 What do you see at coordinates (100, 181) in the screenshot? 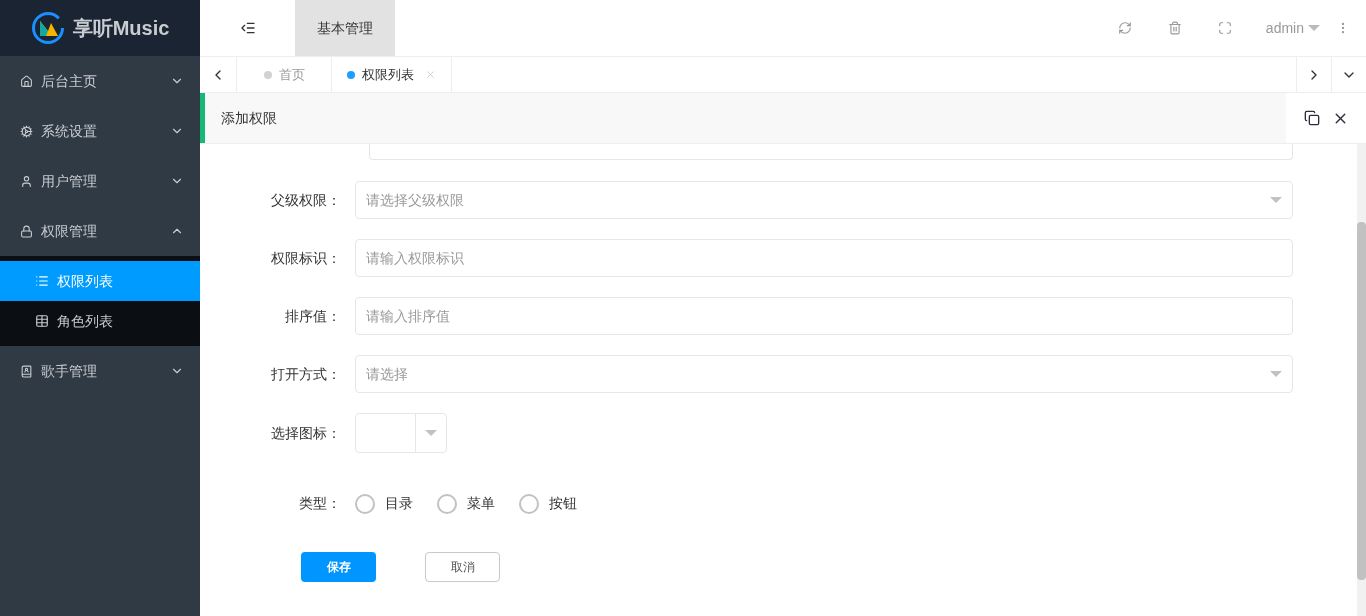
I see `sidebar-menu-item: 用户管理` at bounding box center [100, 181].